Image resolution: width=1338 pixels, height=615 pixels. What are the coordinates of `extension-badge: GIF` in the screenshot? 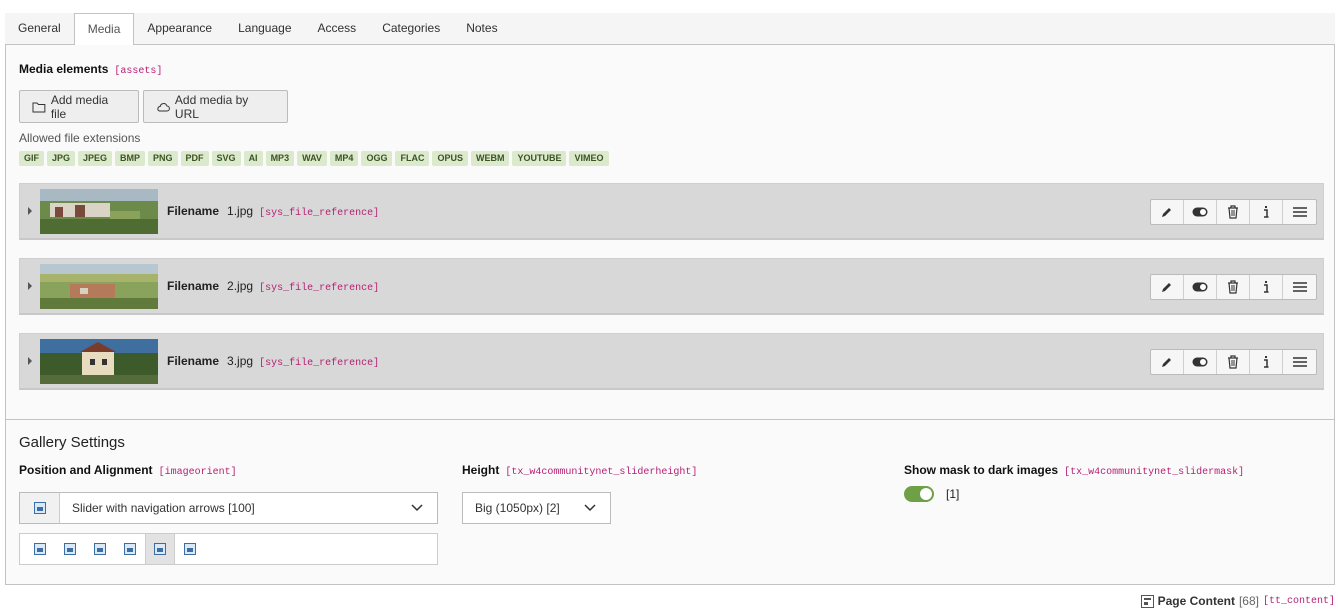 It's located at (31, 158).